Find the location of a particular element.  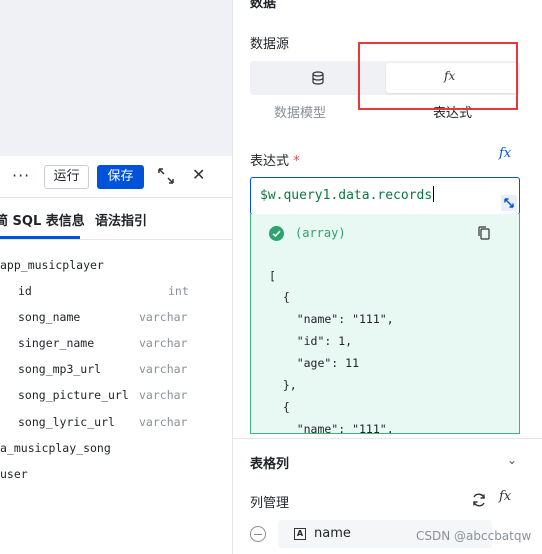

tab-table-info: 简 SQL 表信息 is located at coordinates (42, 219).